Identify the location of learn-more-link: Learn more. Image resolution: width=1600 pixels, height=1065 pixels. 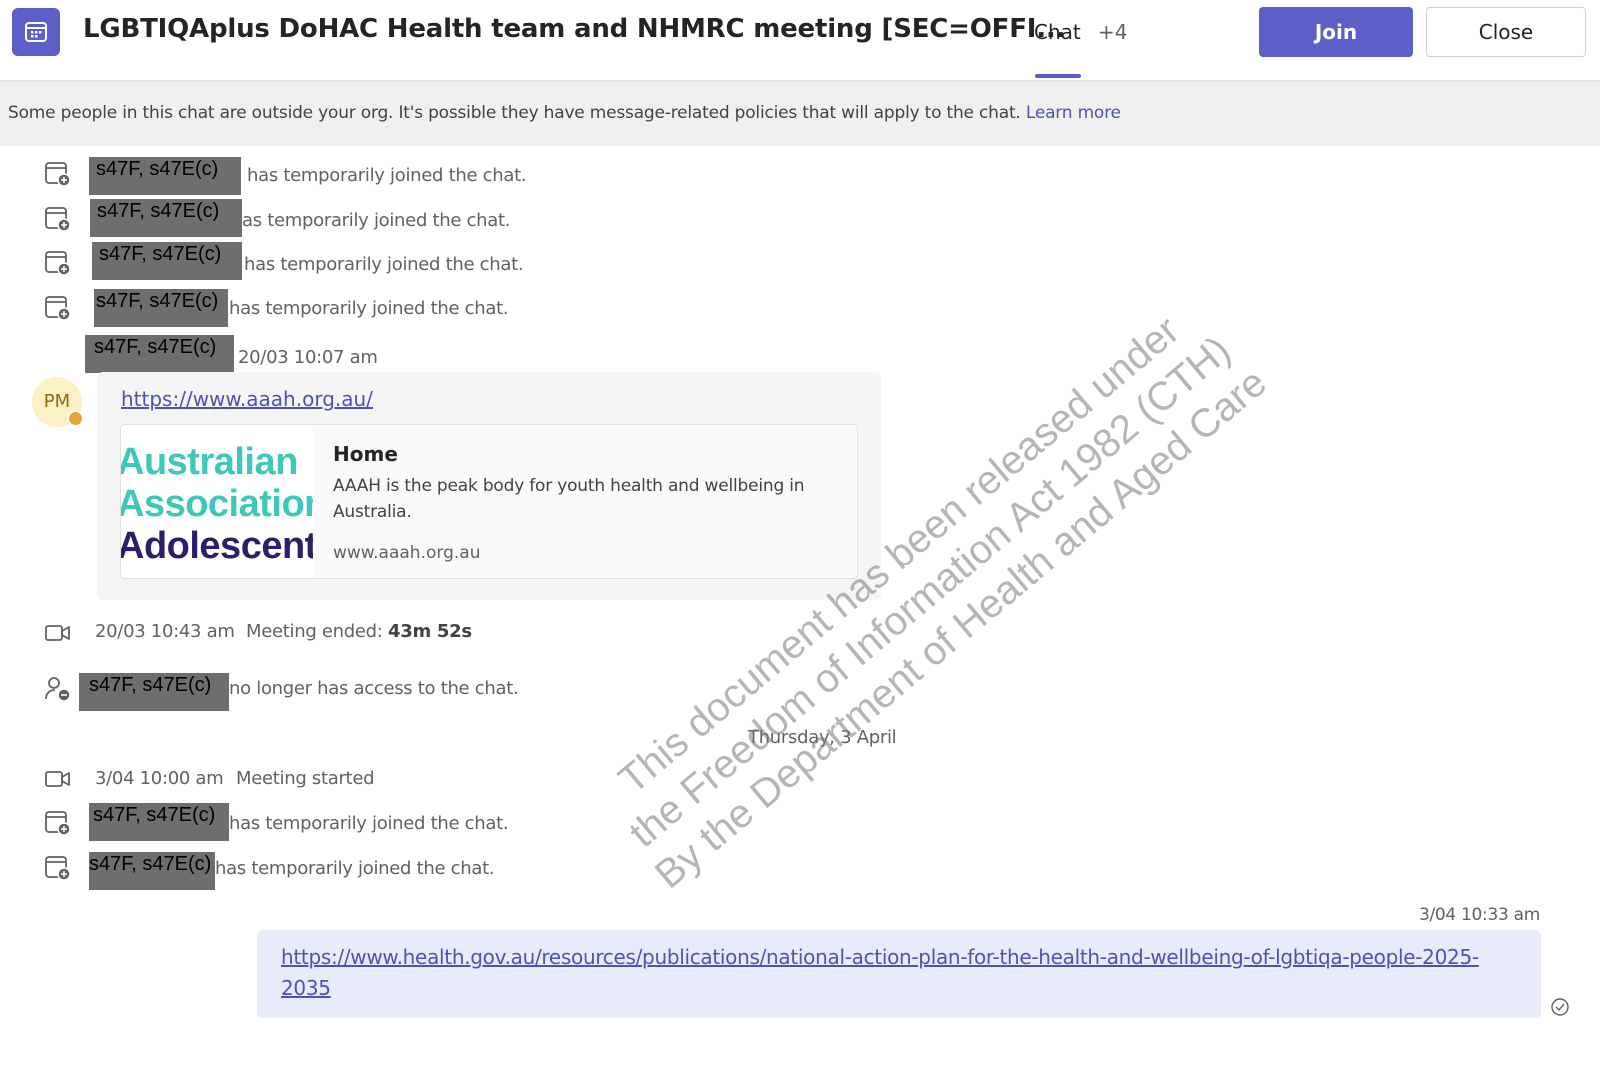
(1073, 113).